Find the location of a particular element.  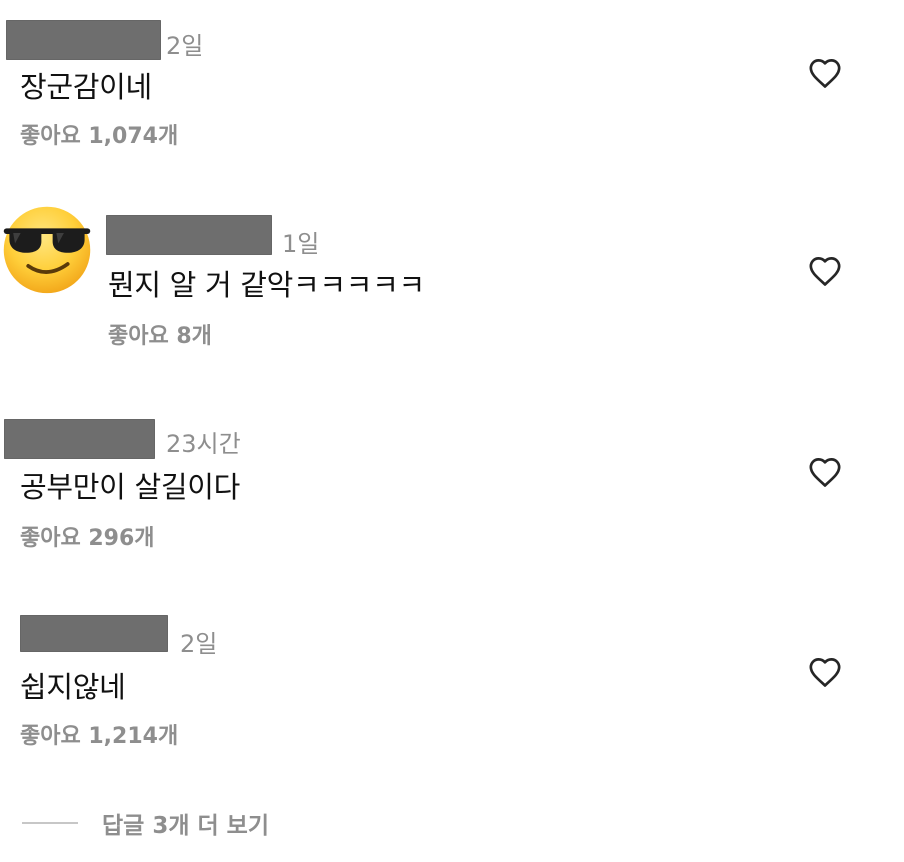

comment-timestamp: 1일 is located at coordinates (301, 244).